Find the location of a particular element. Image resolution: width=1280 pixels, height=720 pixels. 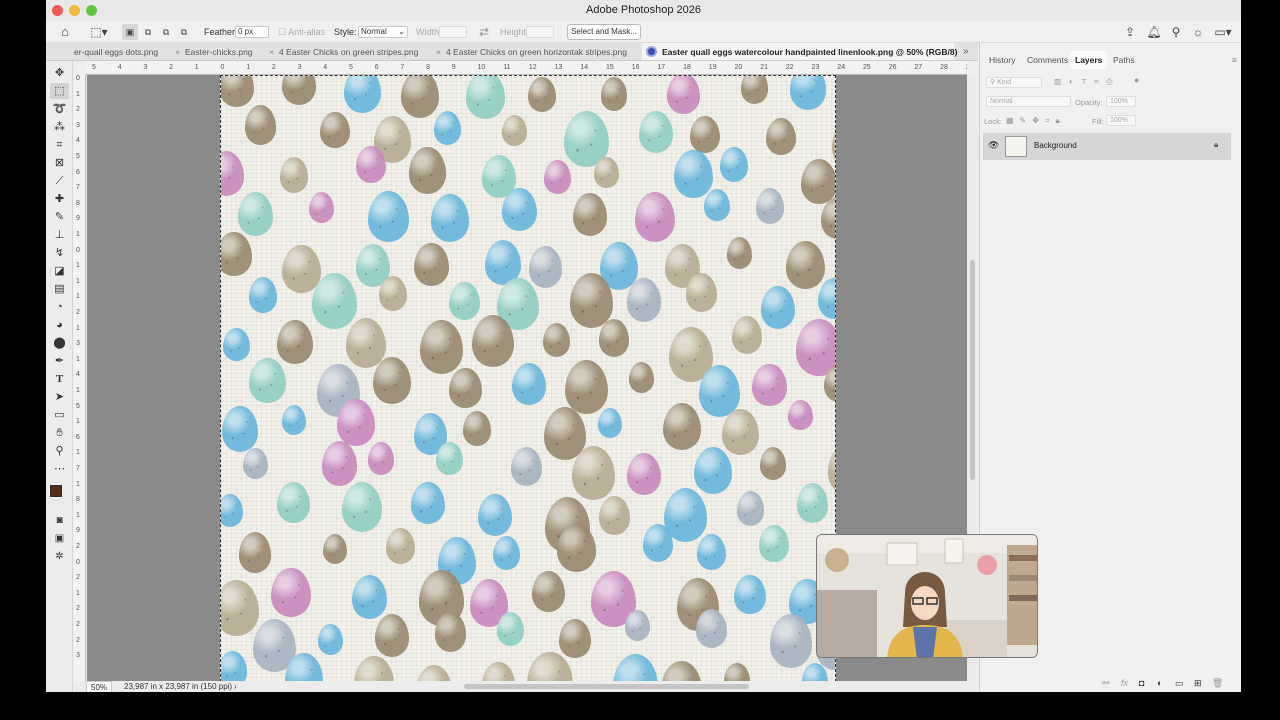

tab-layers: Layers is located at coordinates (1089, 60).